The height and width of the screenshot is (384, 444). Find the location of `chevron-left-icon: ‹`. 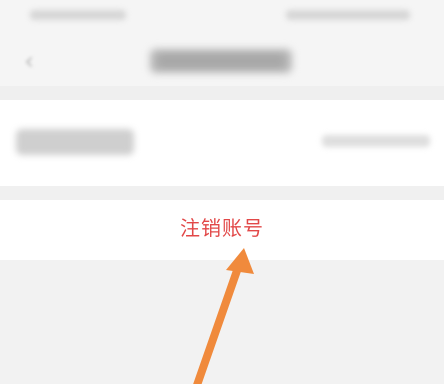

chevron-left-icon: ‹ is located at coordinates (29, 61).